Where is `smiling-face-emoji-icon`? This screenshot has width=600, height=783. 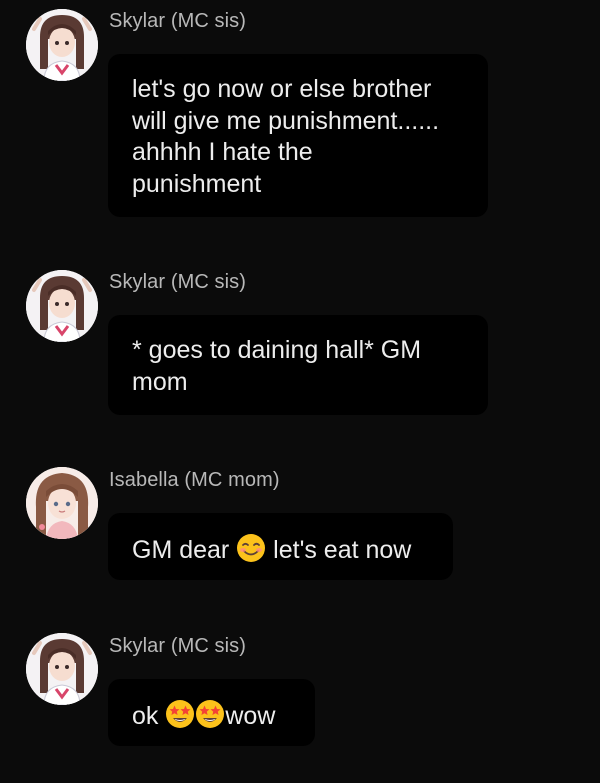
smiling-face-emoji-icon is located at coordinates (251, 548).